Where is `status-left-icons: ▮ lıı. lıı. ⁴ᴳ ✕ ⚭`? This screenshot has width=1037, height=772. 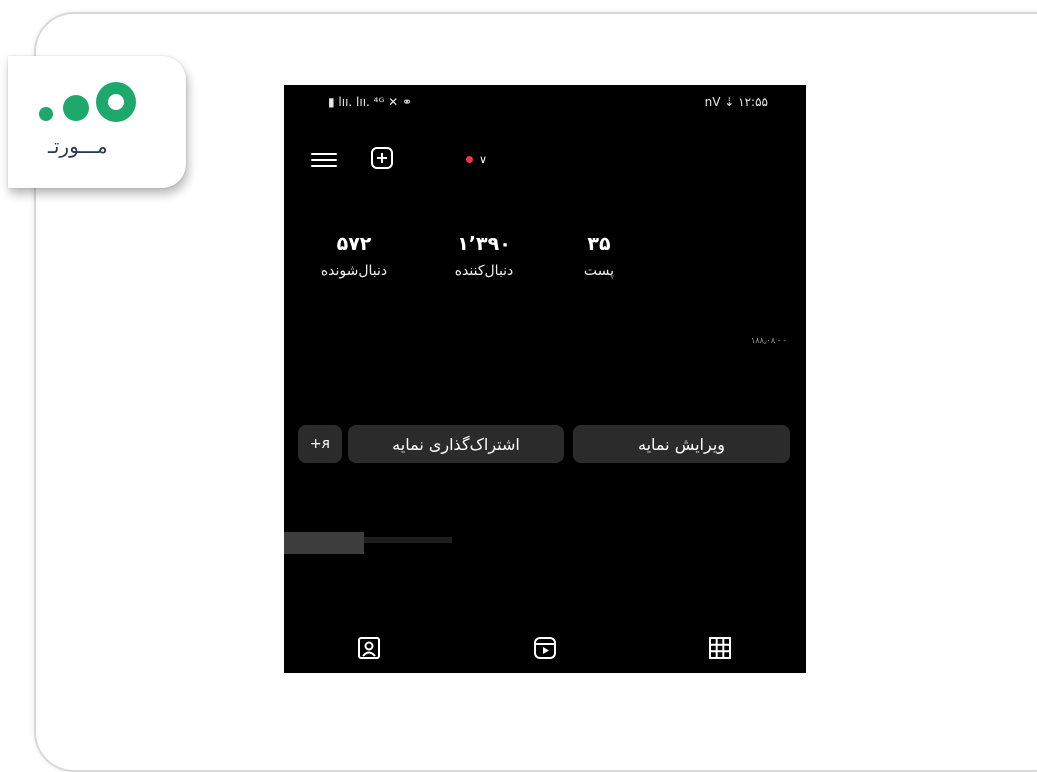
status-left-icons: ▮ lıı. lıı. ⁴ᴳ ✕ ⚭ is located at coordinates (370, 102).